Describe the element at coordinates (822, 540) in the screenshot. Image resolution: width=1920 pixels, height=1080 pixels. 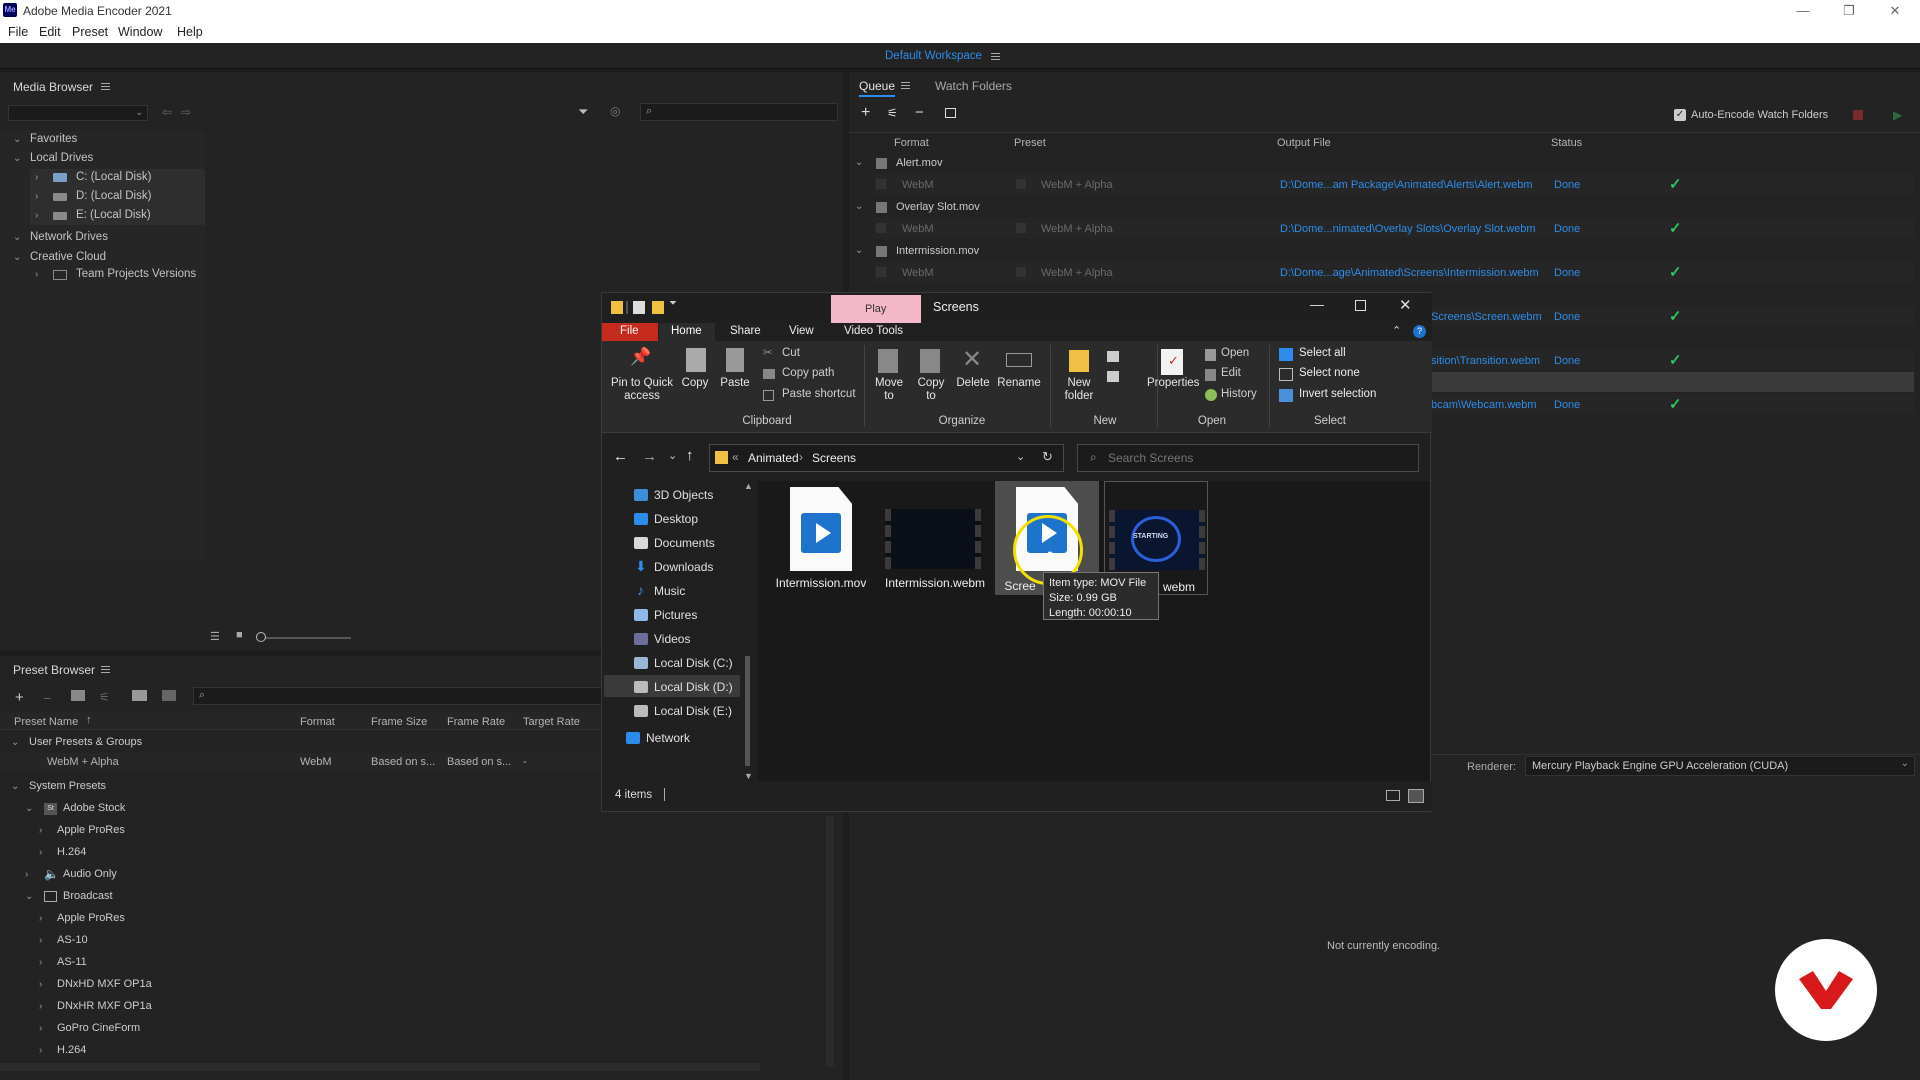
I see `file-item: Intermission.mov` at that location.